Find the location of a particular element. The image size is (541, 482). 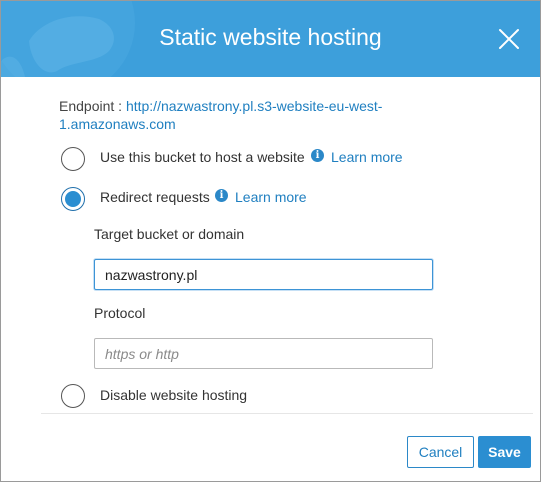

target-bucket-label: Target bucket or domain is located at coordinates (169, 234).